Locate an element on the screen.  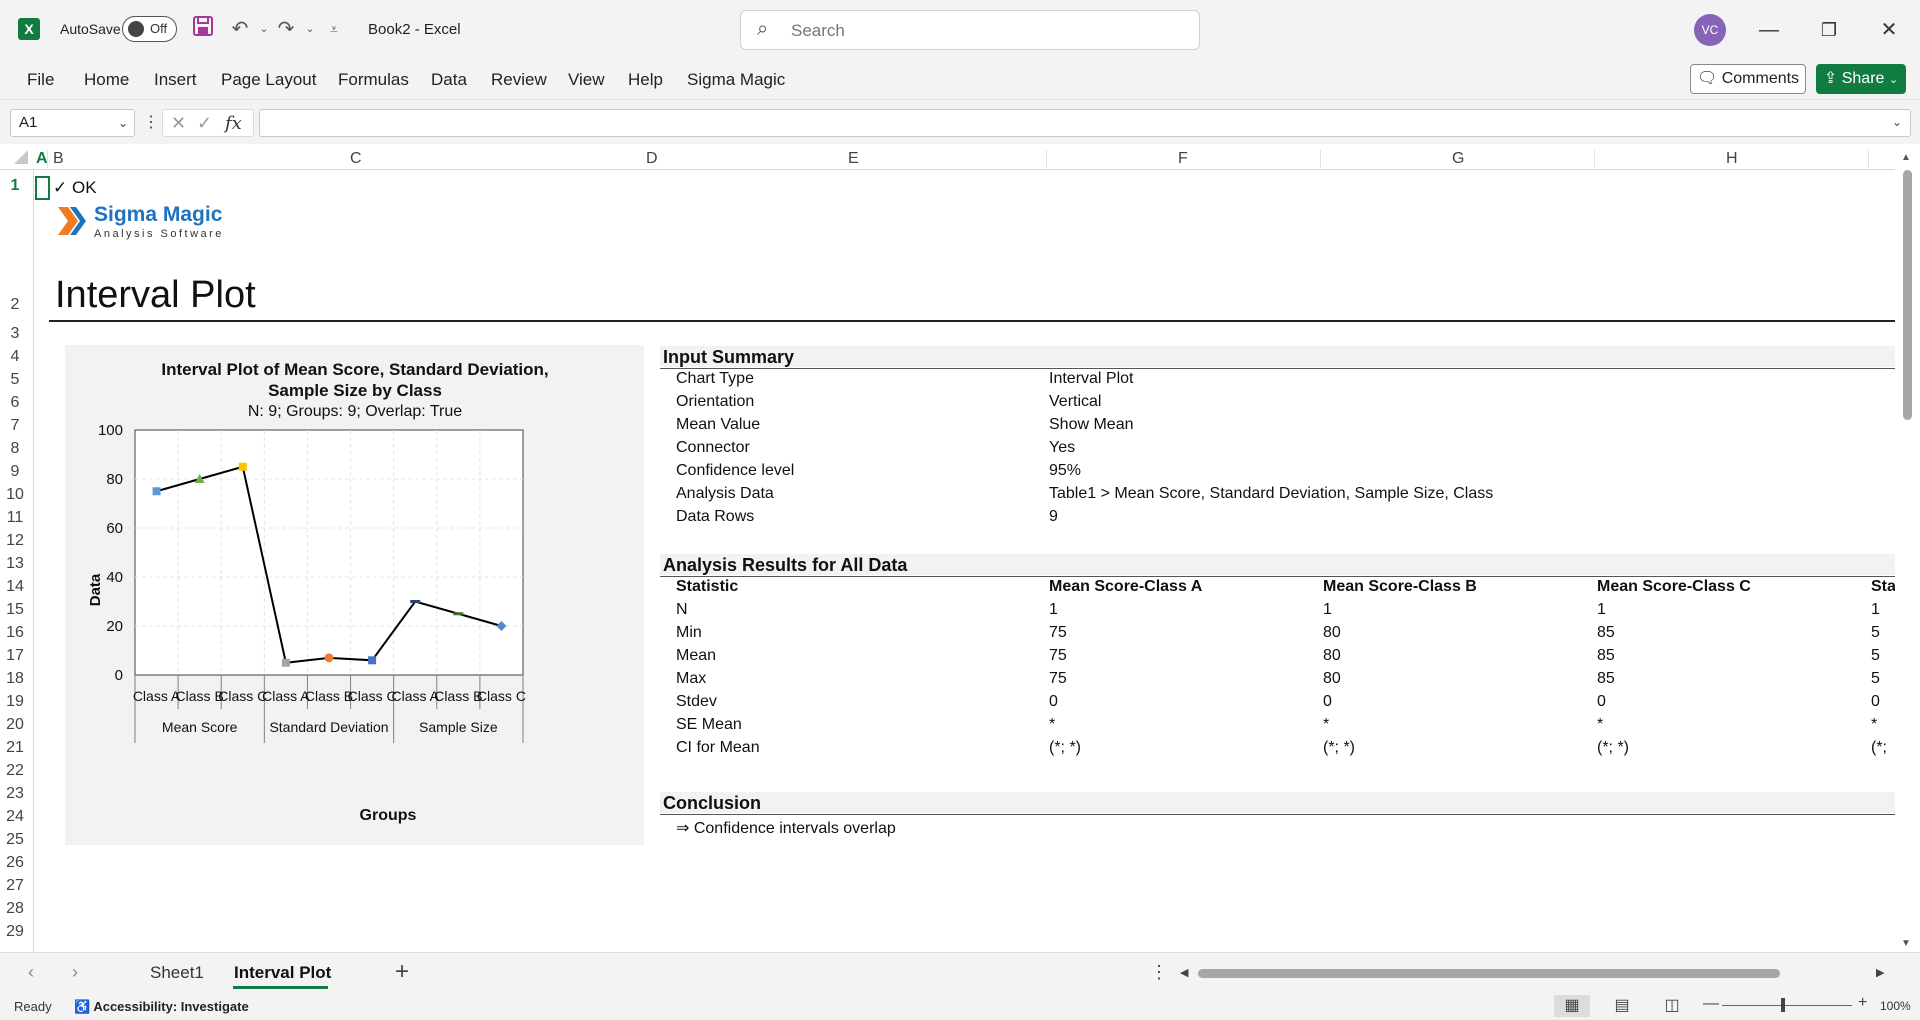
zoom-slider-thumb is located at coordinates (1783, 1005).